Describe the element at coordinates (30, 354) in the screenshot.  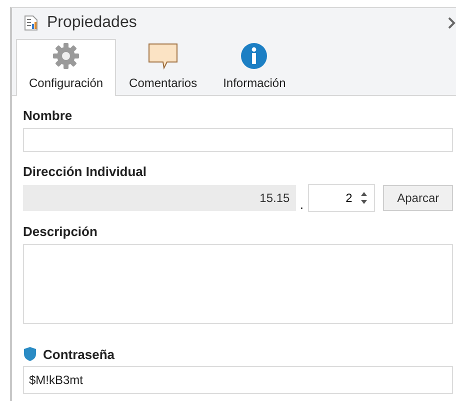
I see `shield-icon` at that location.